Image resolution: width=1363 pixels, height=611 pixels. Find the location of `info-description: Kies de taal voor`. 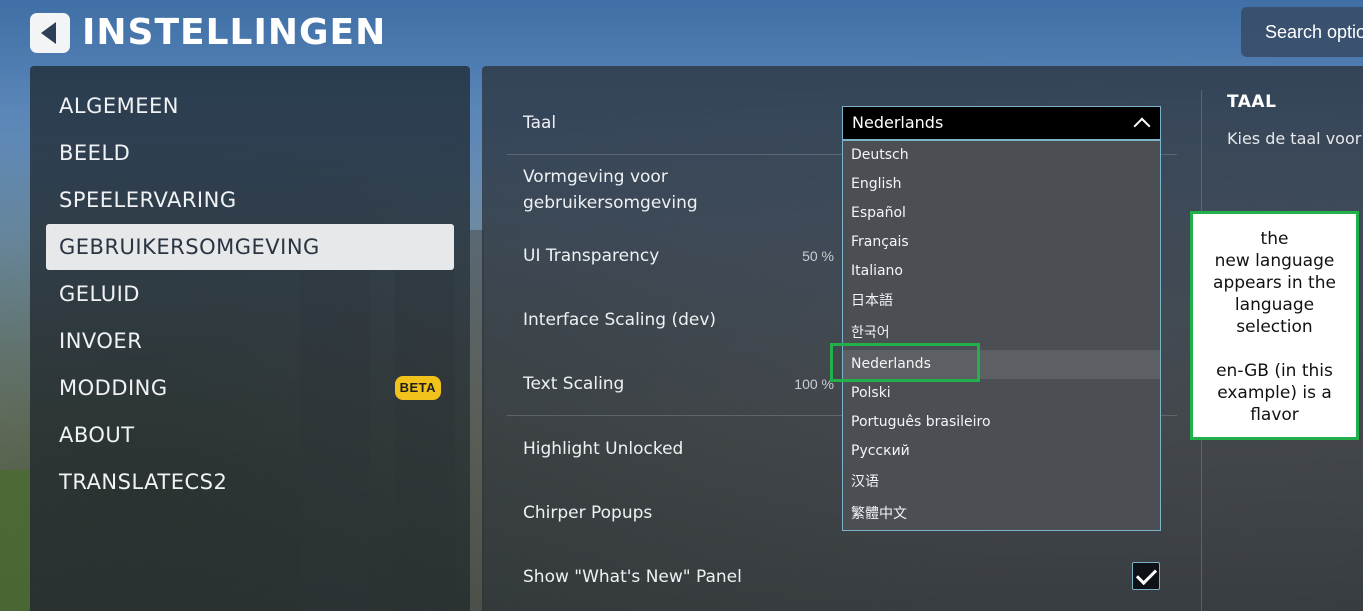

info-description: Kies de taal voor is located at coordinates (1294, 138).